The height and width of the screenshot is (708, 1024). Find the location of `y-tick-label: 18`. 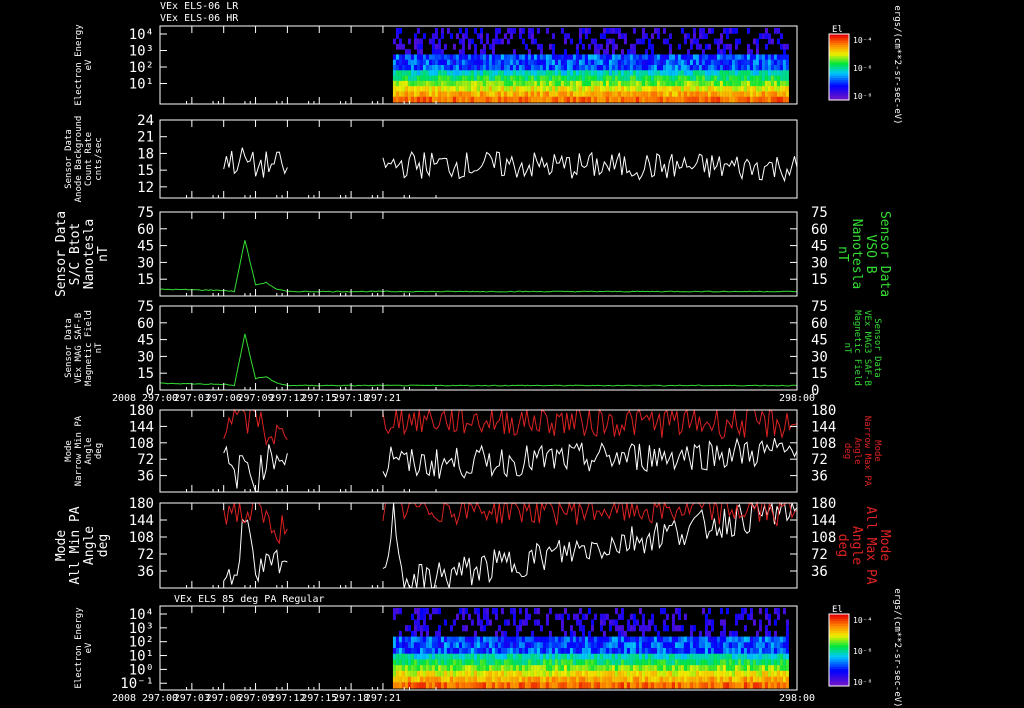

y-tick-label: 18 is located at coordinates (145, 154).